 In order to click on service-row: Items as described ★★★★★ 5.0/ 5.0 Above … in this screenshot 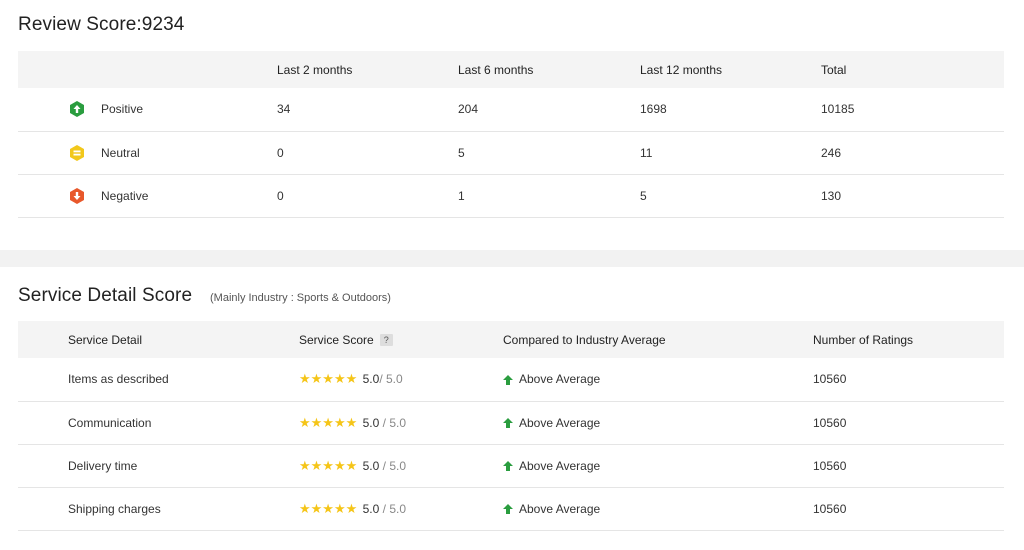, I will do `click(511, 380)`.